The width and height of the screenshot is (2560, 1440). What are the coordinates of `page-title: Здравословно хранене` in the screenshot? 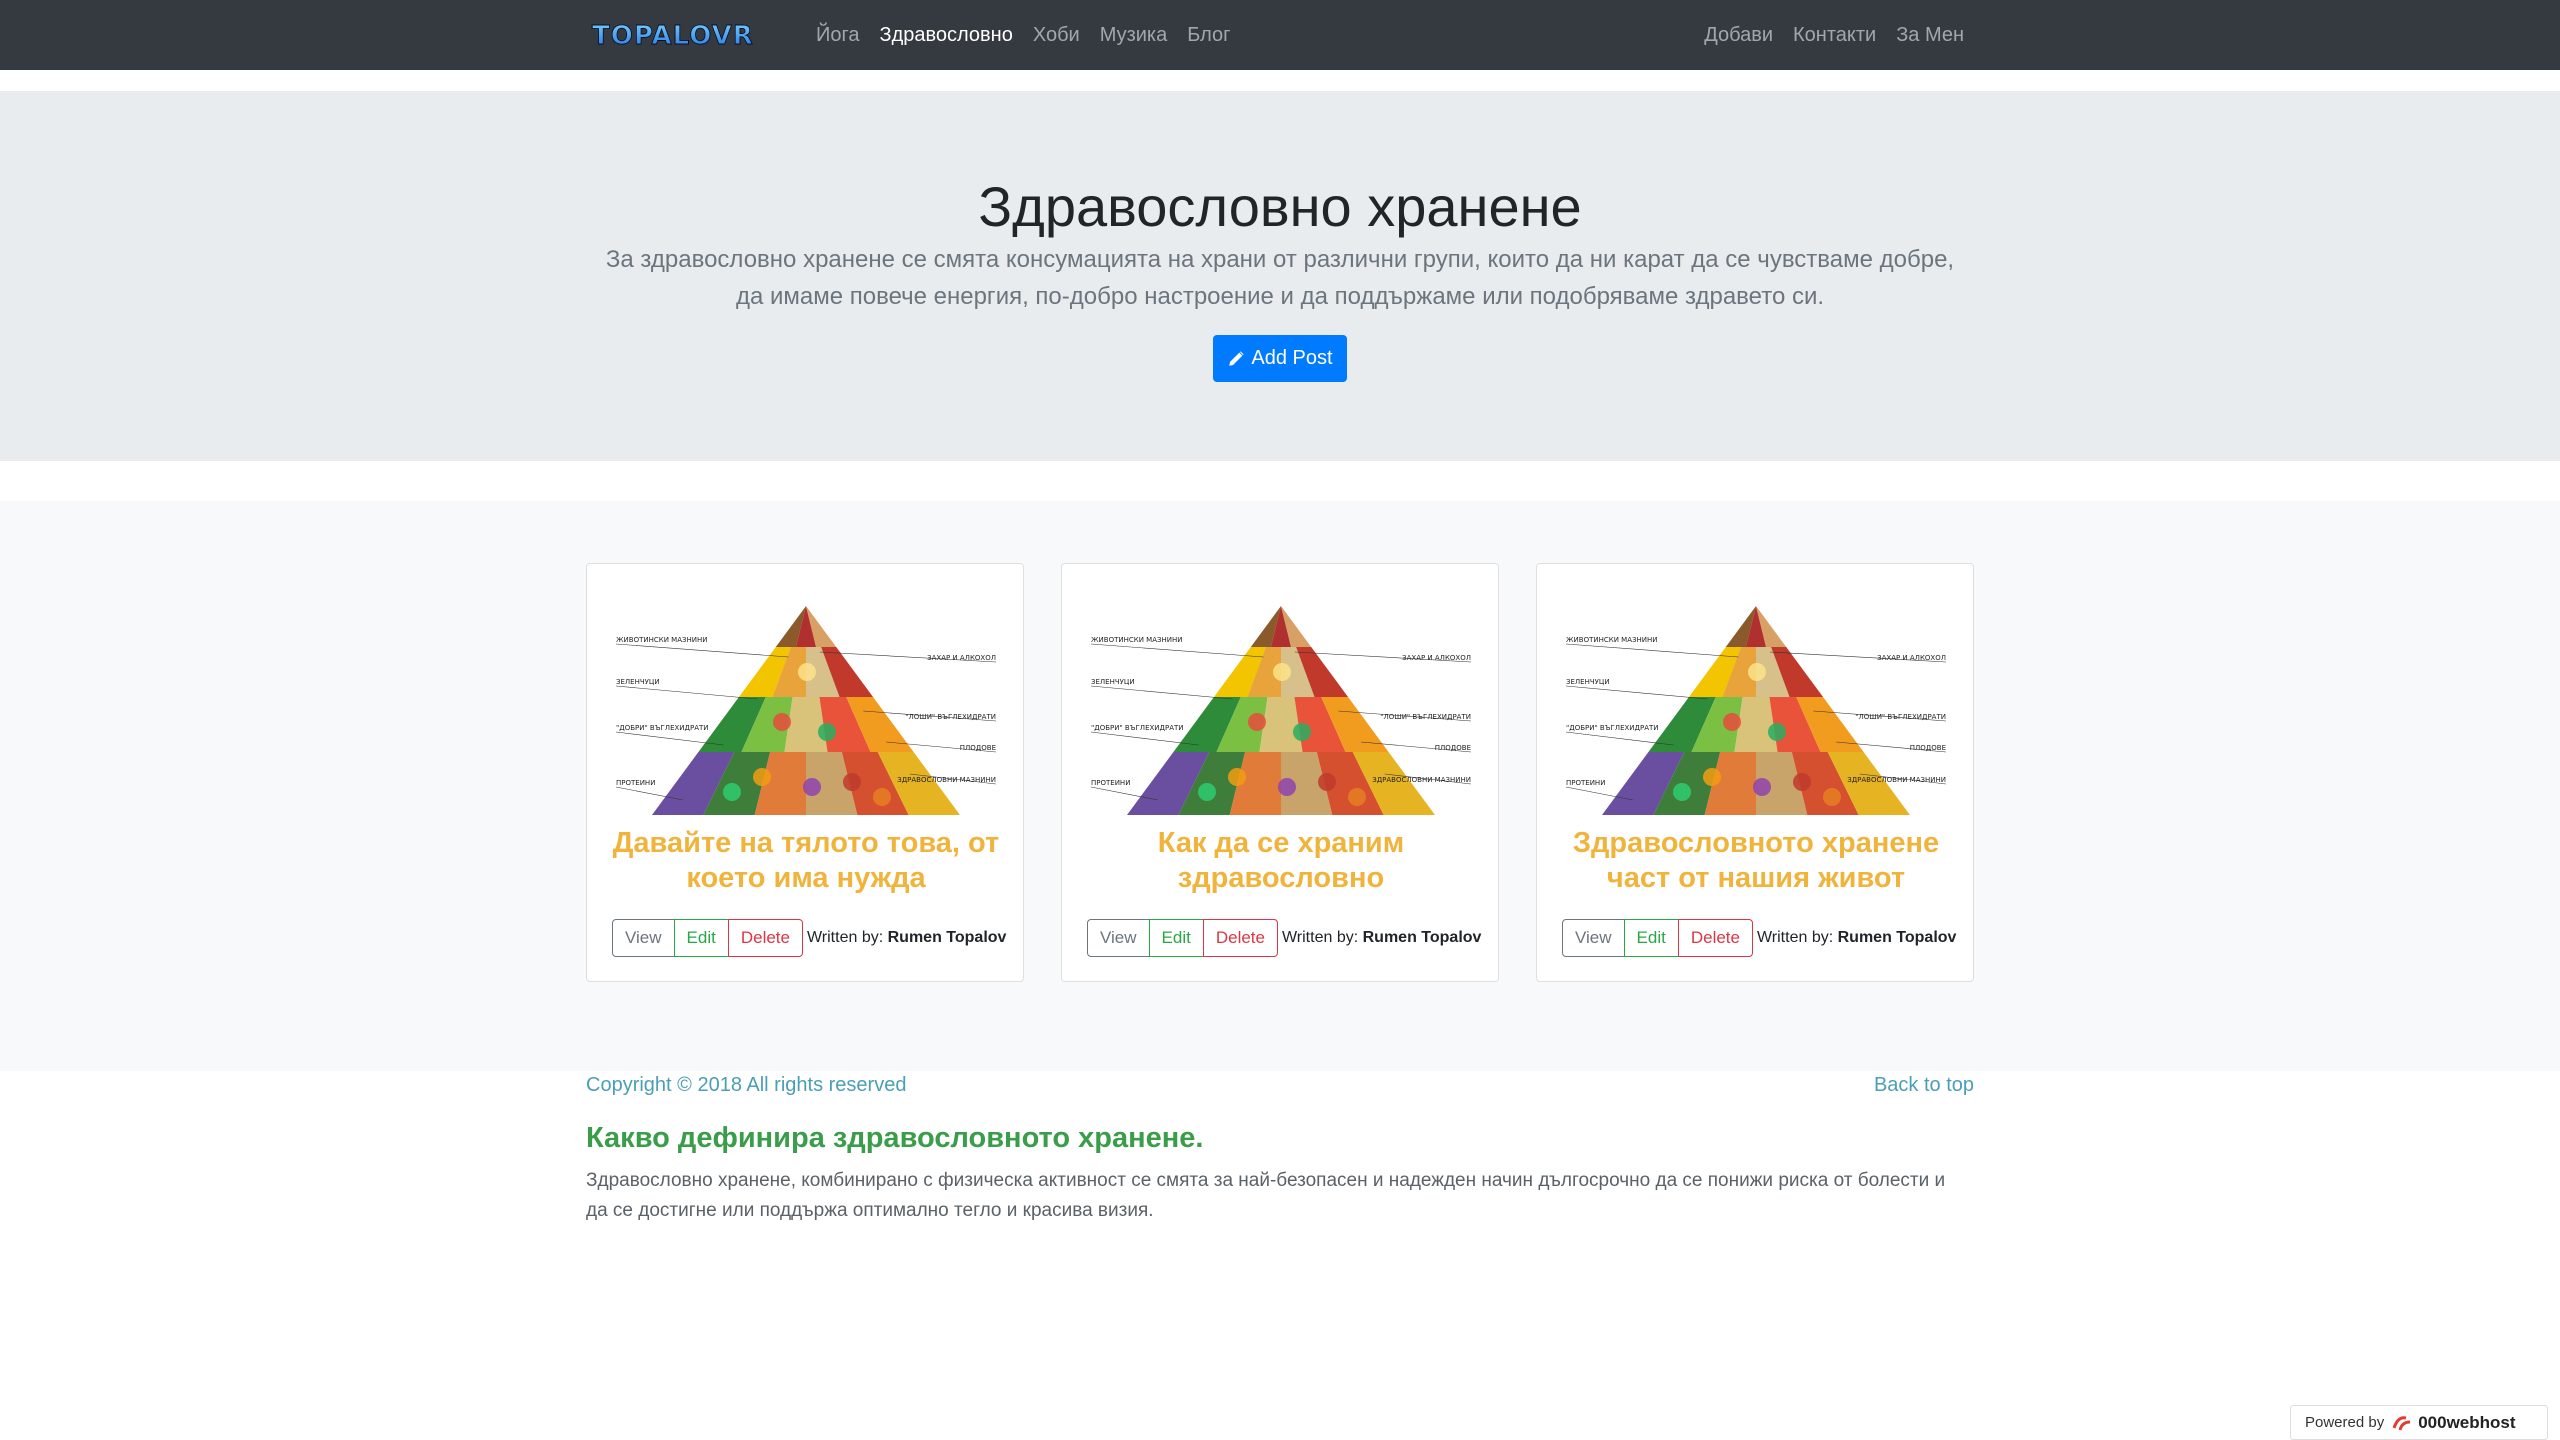 It's located at (1280, 206).